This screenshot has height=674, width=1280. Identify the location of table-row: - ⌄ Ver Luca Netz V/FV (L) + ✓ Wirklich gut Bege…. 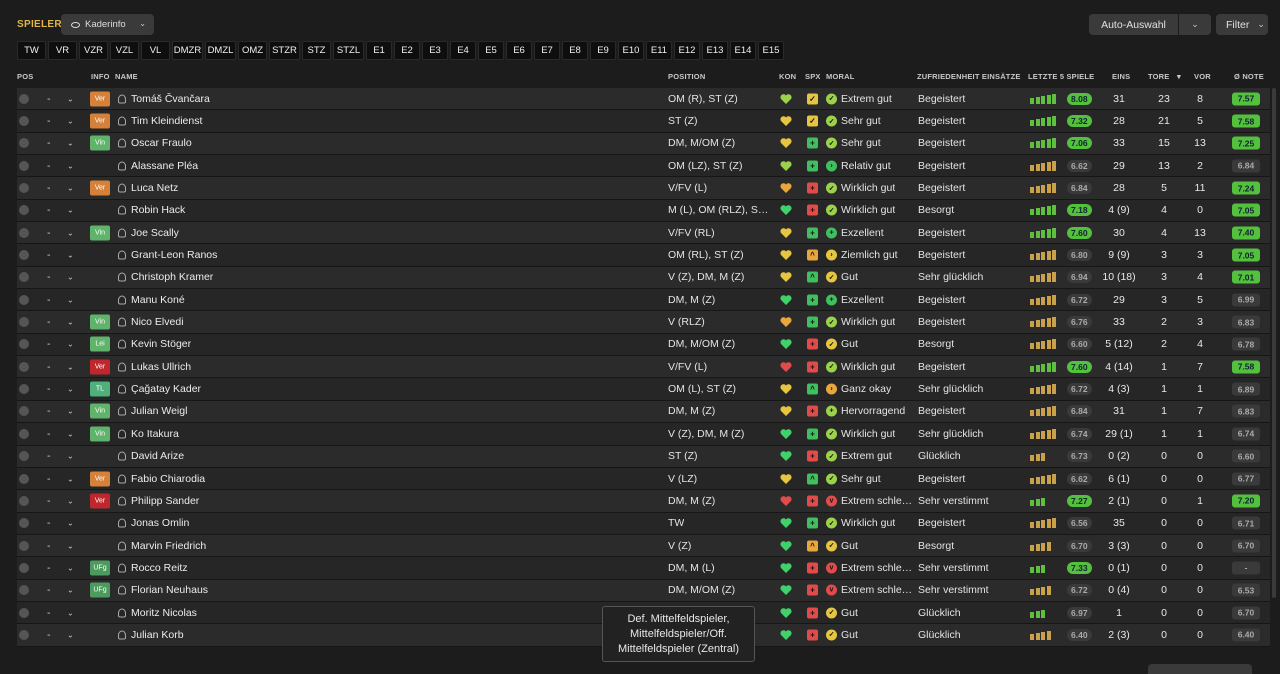
(643, 188).